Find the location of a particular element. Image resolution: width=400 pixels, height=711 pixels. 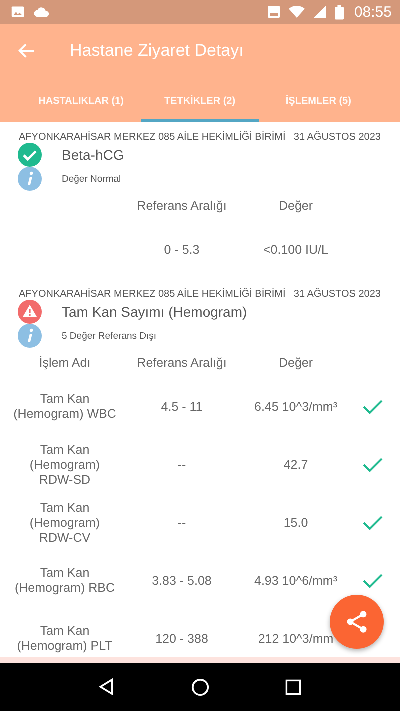

result-value: 212 10^3/mm is located at coordinates (296, 639).